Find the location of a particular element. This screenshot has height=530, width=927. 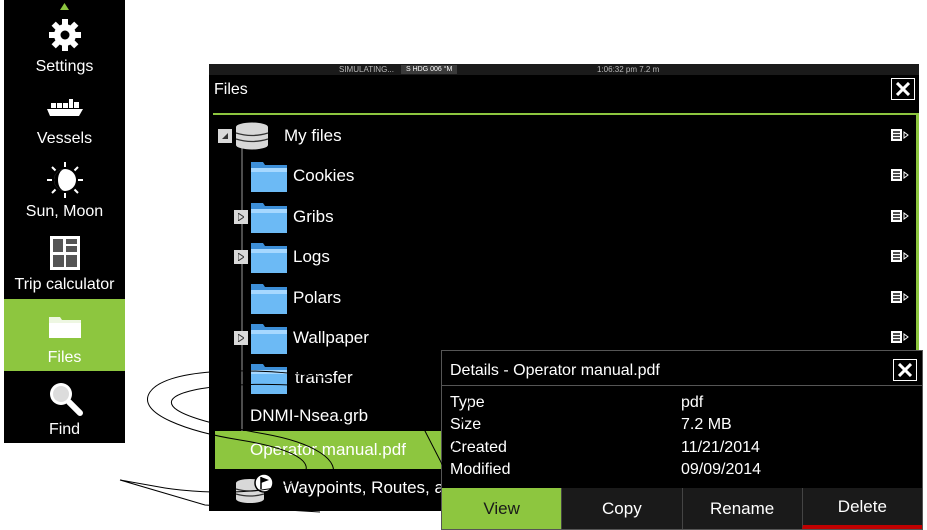

delete-button: Delete is located at coordinates (861, 508).